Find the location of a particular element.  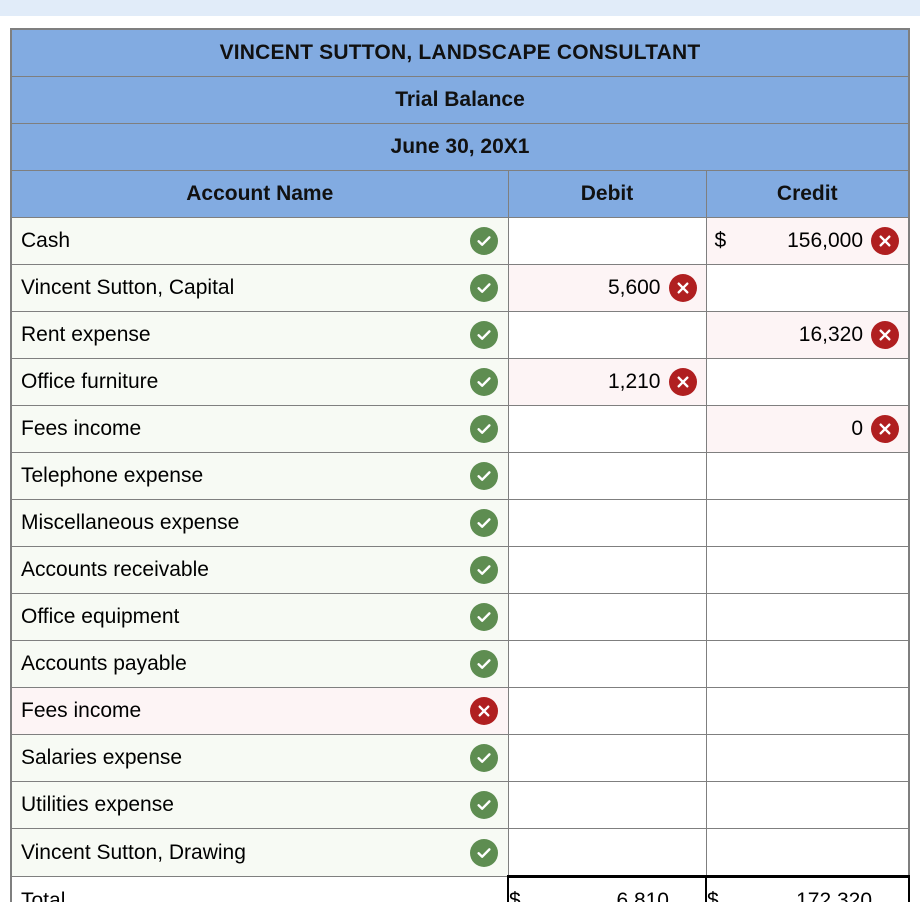

table-row: Vincent Sutton, Capital 5,600 is located at coordinates (460, 288).